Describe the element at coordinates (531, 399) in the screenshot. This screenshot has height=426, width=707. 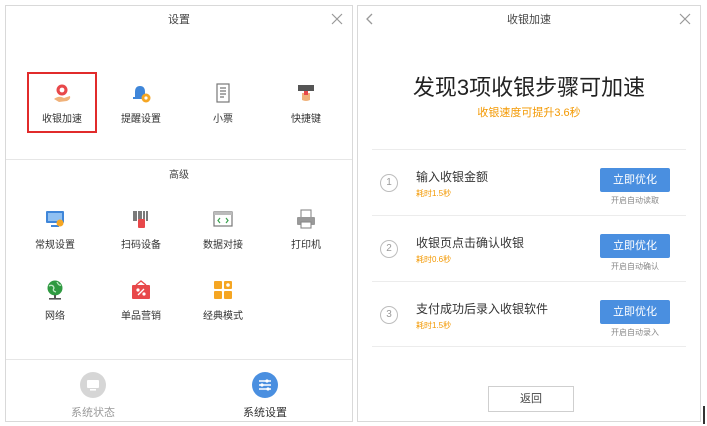
I see `return-button: 返回` at that location.